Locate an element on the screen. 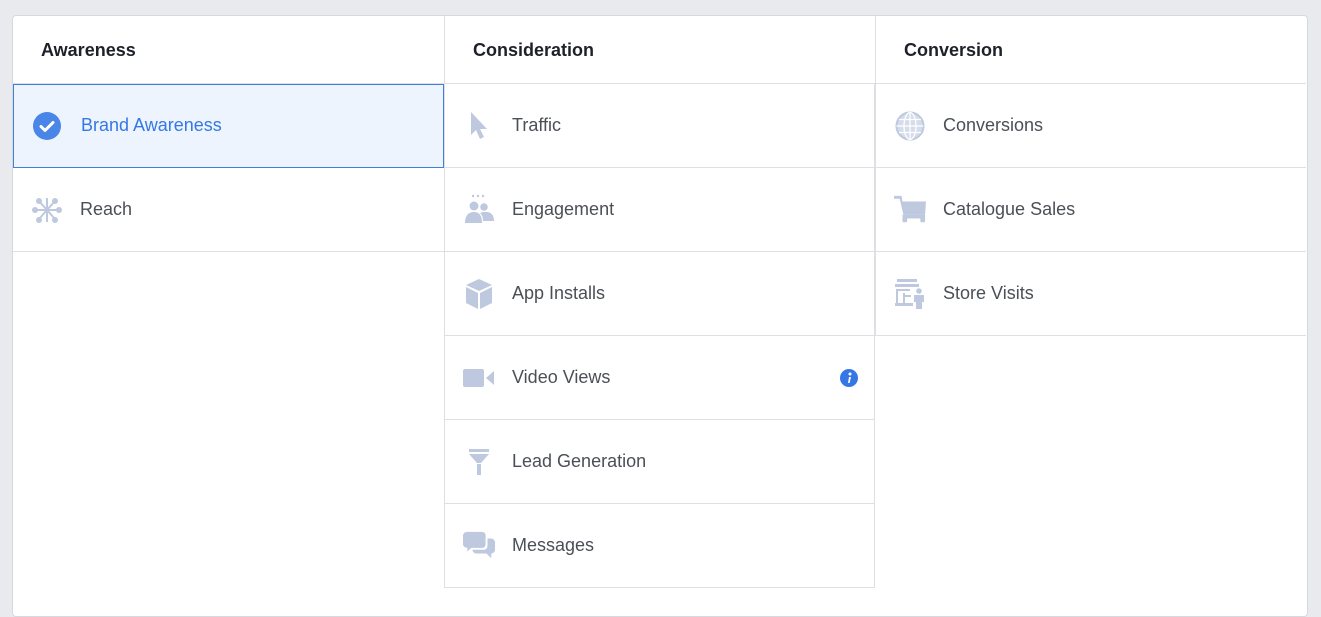  objective-label: Engagement is located at coordinates (563, 209).